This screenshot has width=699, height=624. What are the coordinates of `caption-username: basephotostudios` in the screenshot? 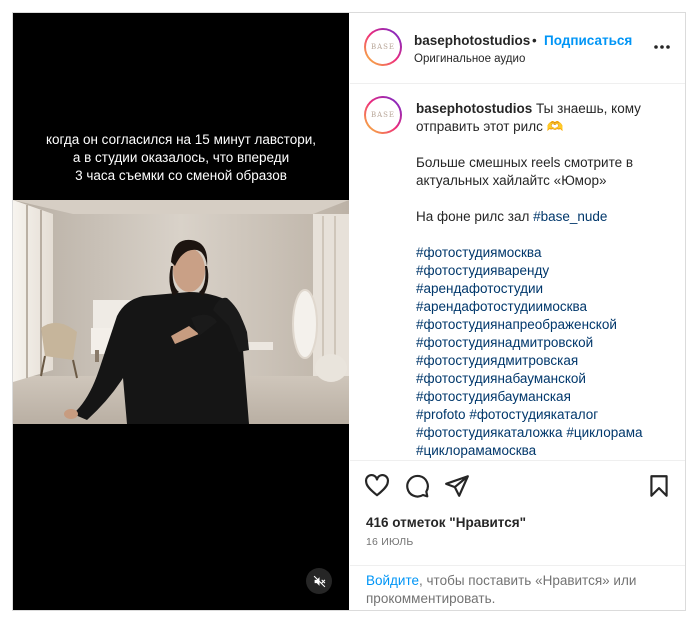 It's located at (474, 108).